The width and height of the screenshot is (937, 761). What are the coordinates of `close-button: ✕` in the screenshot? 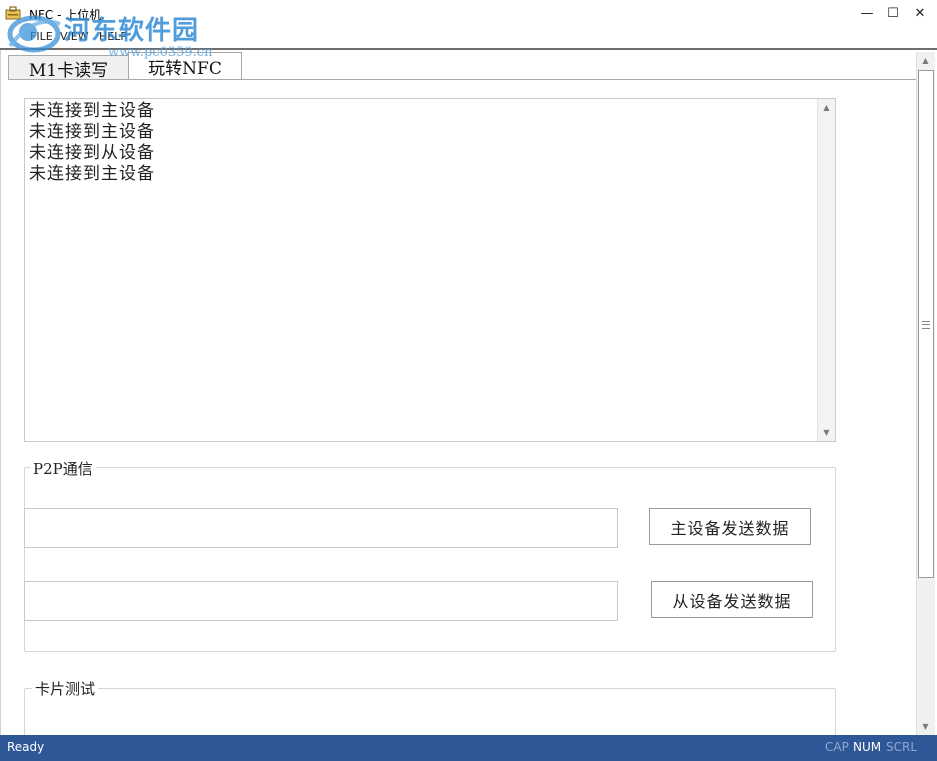 It's located at (920, 13).